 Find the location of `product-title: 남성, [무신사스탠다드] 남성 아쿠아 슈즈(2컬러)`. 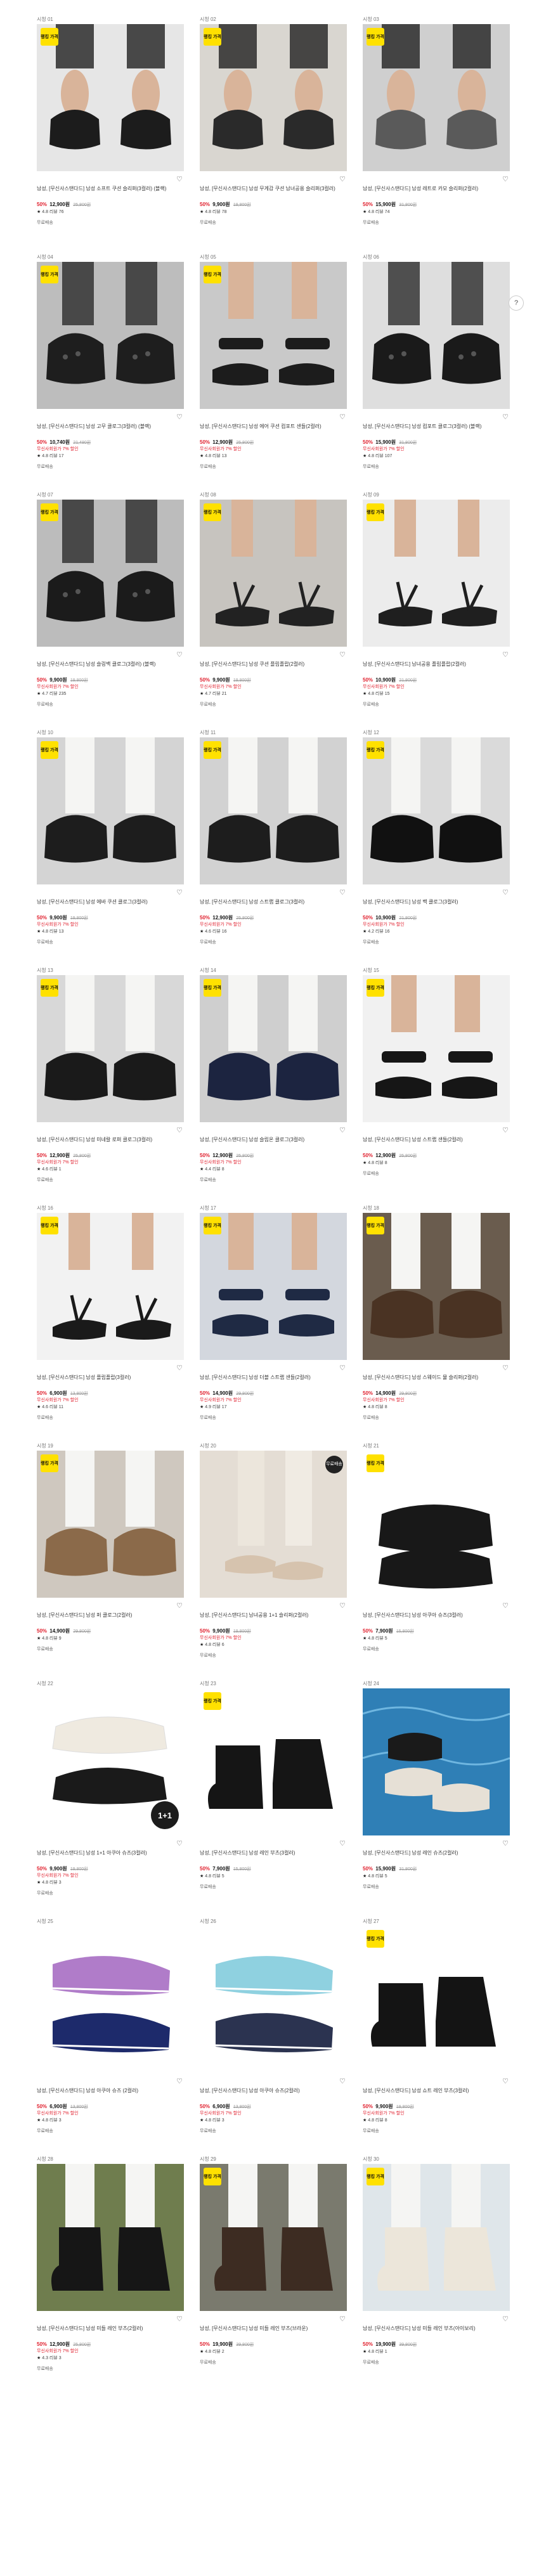

product-title: 남성, [무신사스탠다드] 남성 아쿠아 슈즈(2컬러) is located at coordinates (273, 2094).